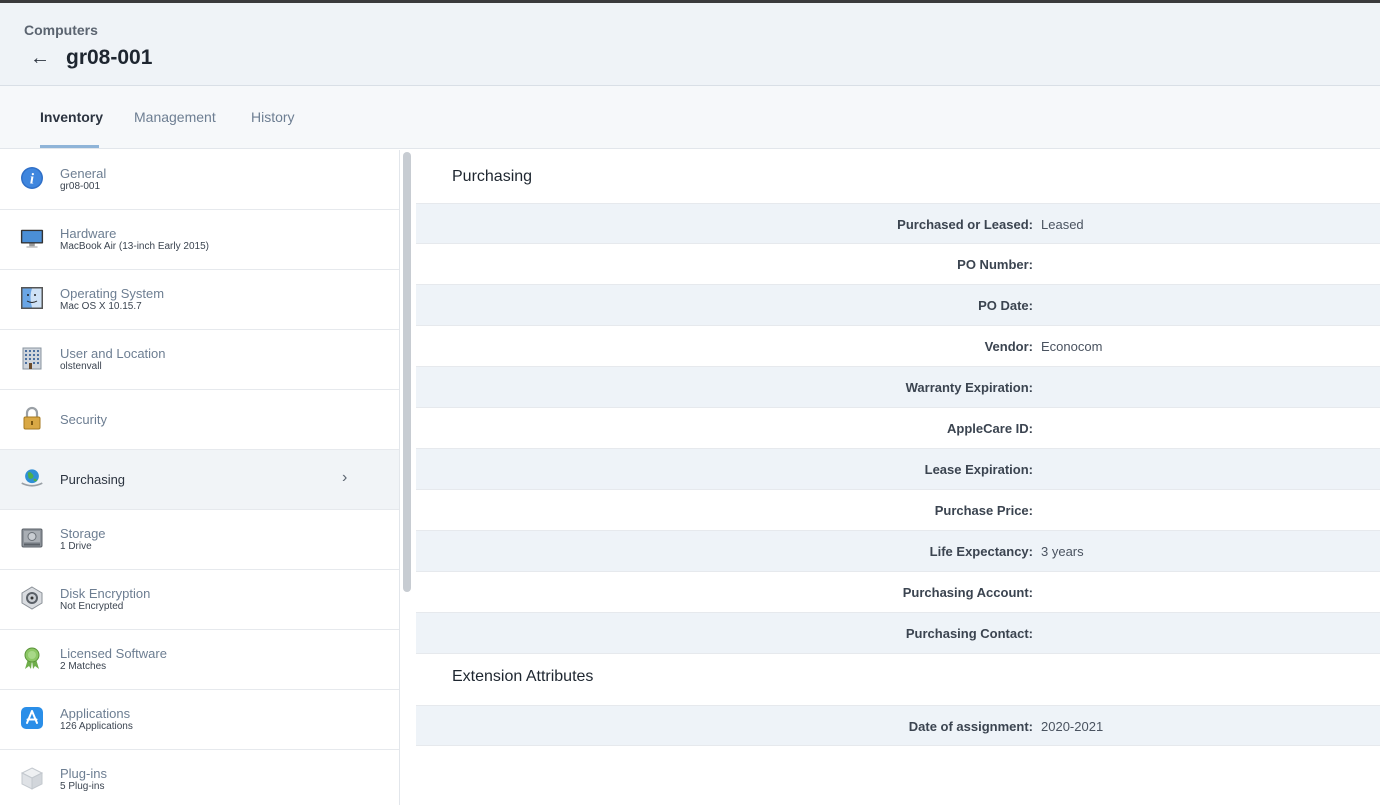 This screenshot has height=805, width=1380. I want to click on sidebar-item-subtitle: 2 Matches, so click(83, 666).